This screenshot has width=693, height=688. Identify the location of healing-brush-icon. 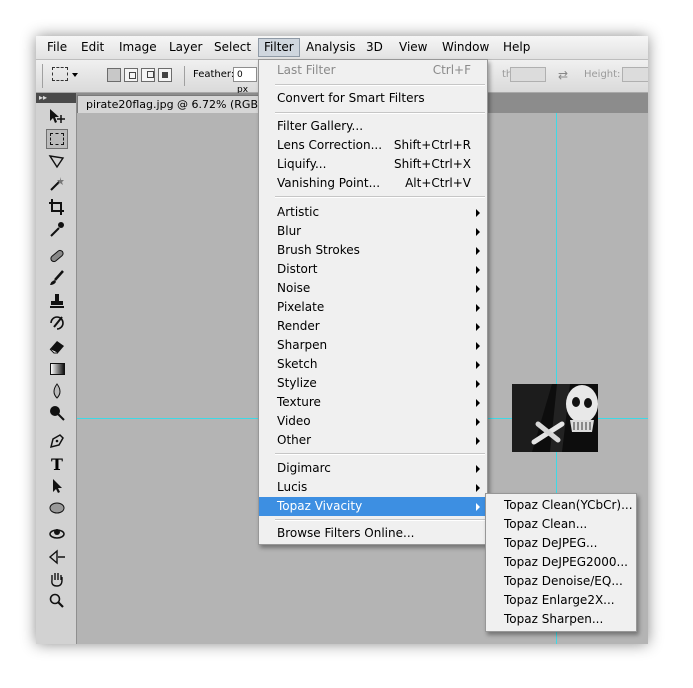
(57, 256).